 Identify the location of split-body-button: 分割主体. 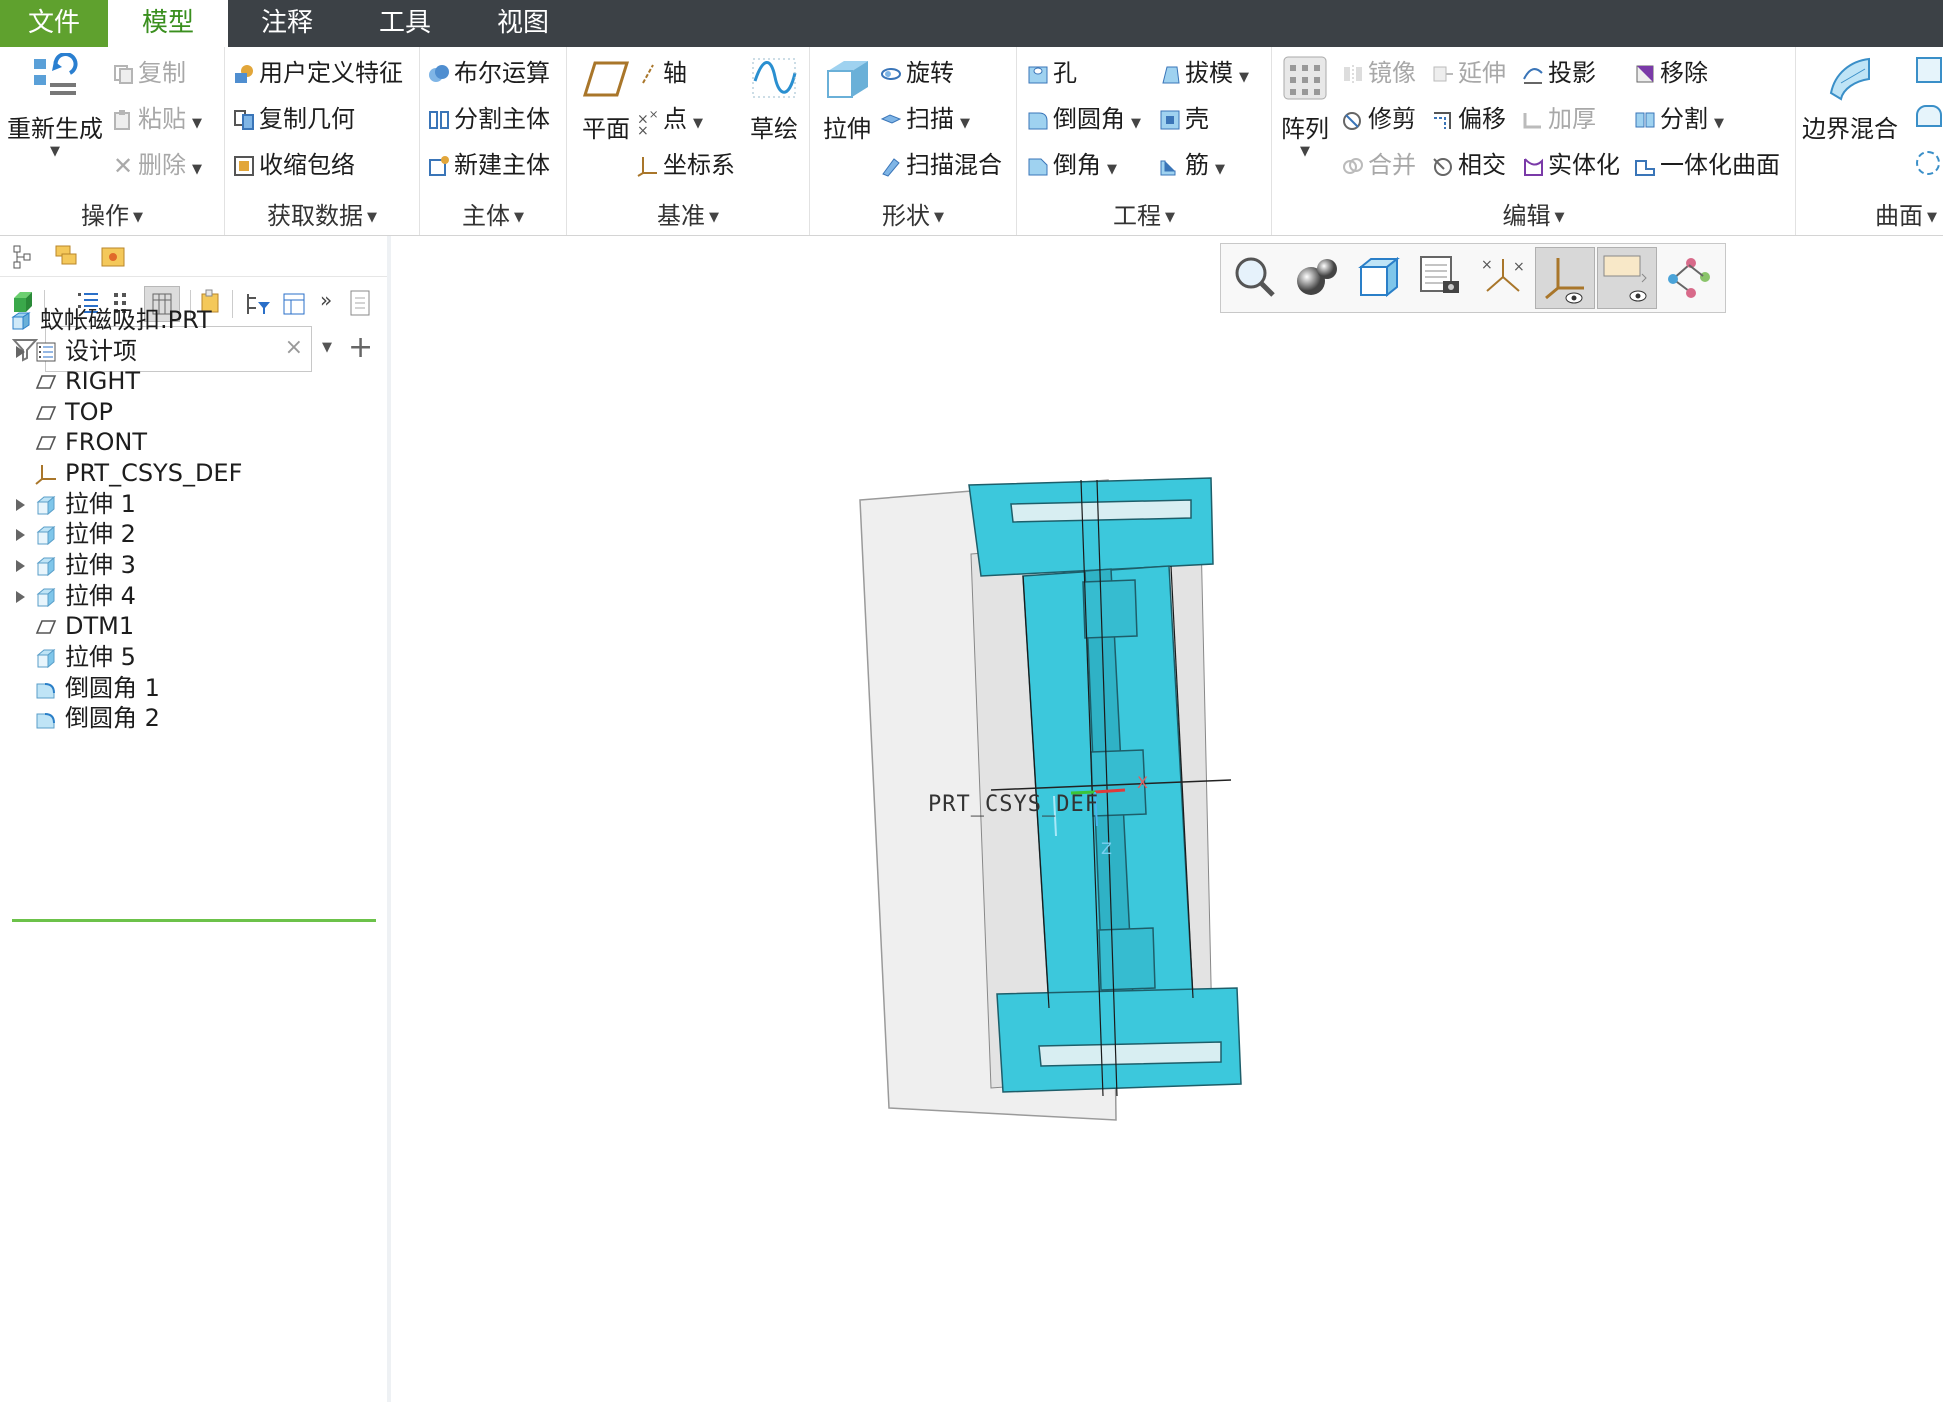
(489, 119).